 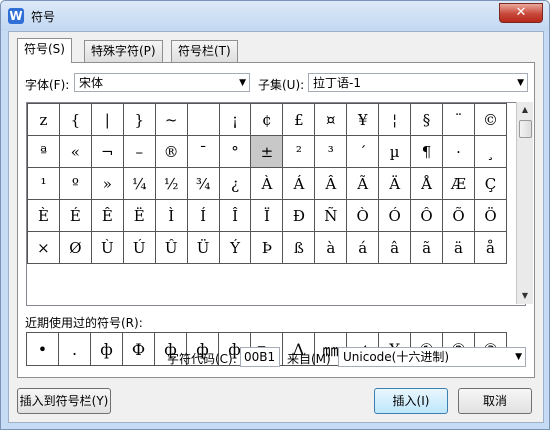 What do you see at coordinates (331, 119) in the screenshot?
I see `symbol-cell: ¤` at bounding box center [331, 119].